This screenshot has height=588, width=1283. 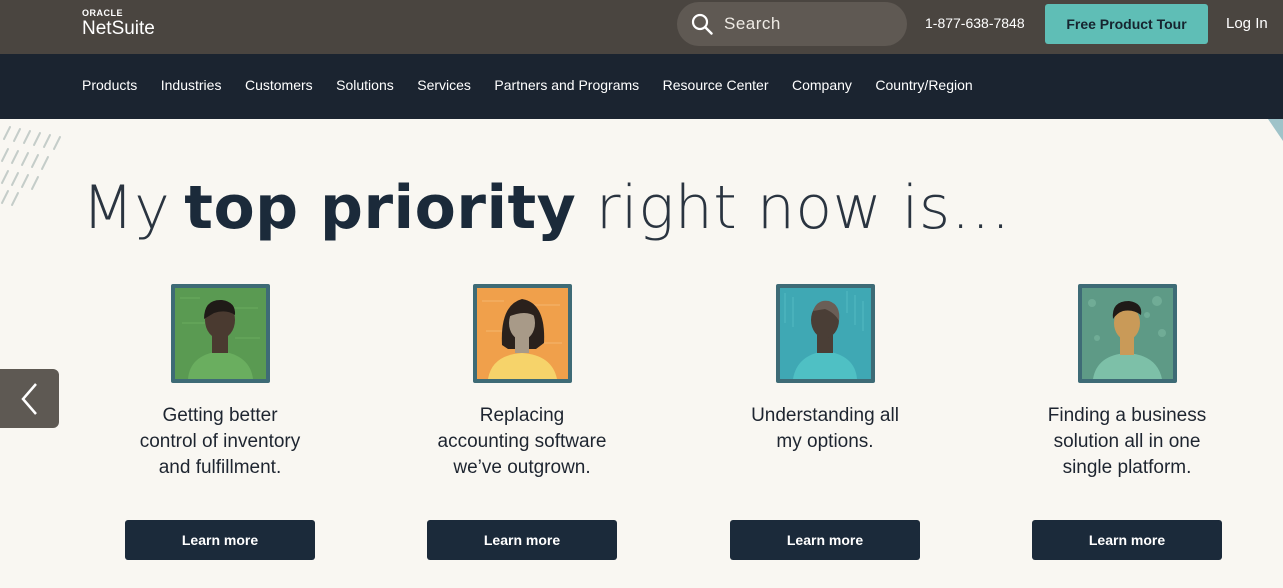 I want to click on card-description: Understanding all my options., so click(x=825, y=442).